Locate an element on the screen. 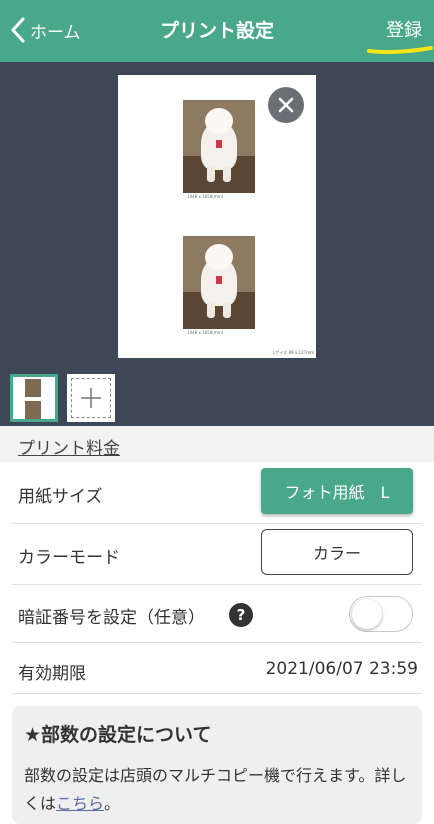 The image size is (434, 824). register-button: 登録 is located at coordinates (404, 29).